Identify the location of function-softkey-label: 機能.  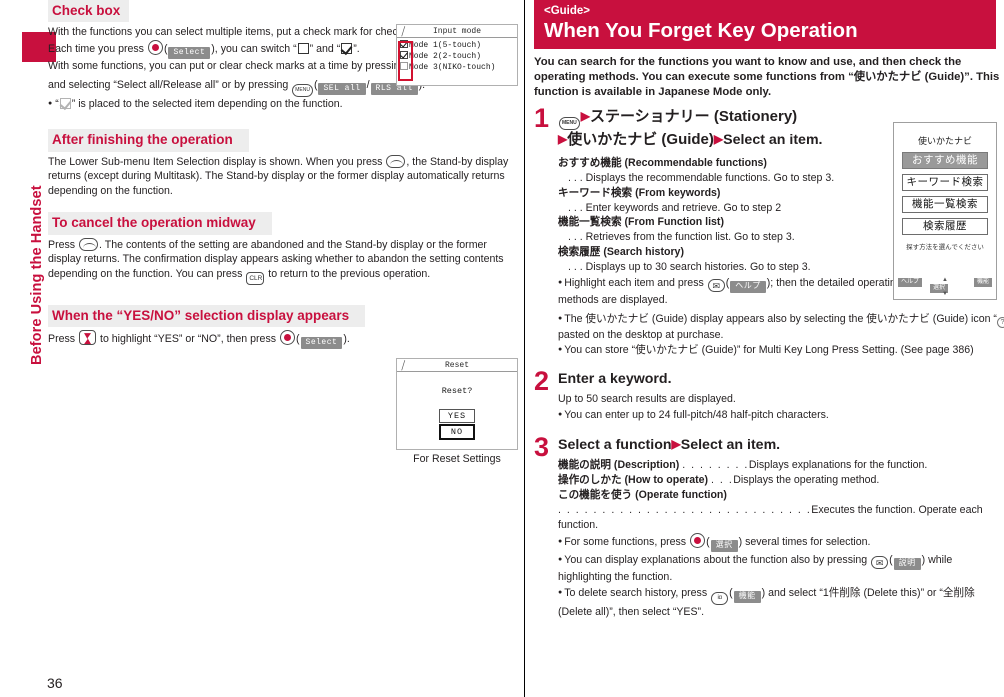
(747, 597).